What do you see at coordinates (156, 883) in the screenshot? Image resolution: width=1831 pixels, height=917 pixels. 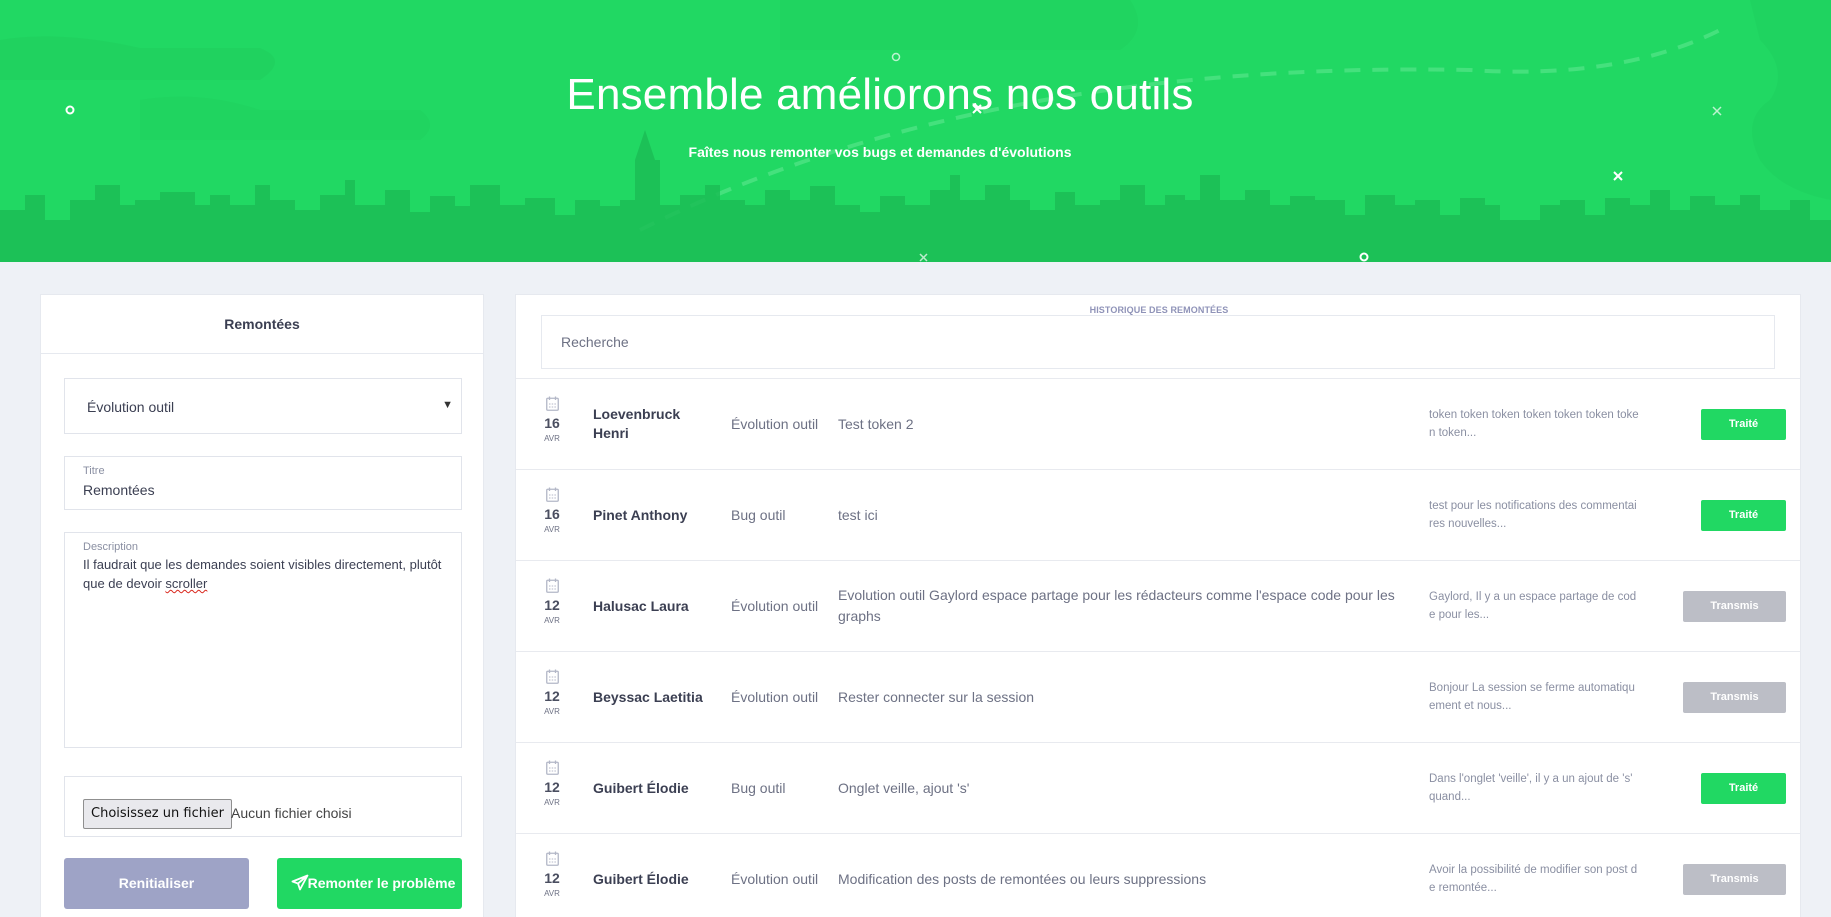 I see `reset-button: Renitialiser` at bounding box center [156, 883].